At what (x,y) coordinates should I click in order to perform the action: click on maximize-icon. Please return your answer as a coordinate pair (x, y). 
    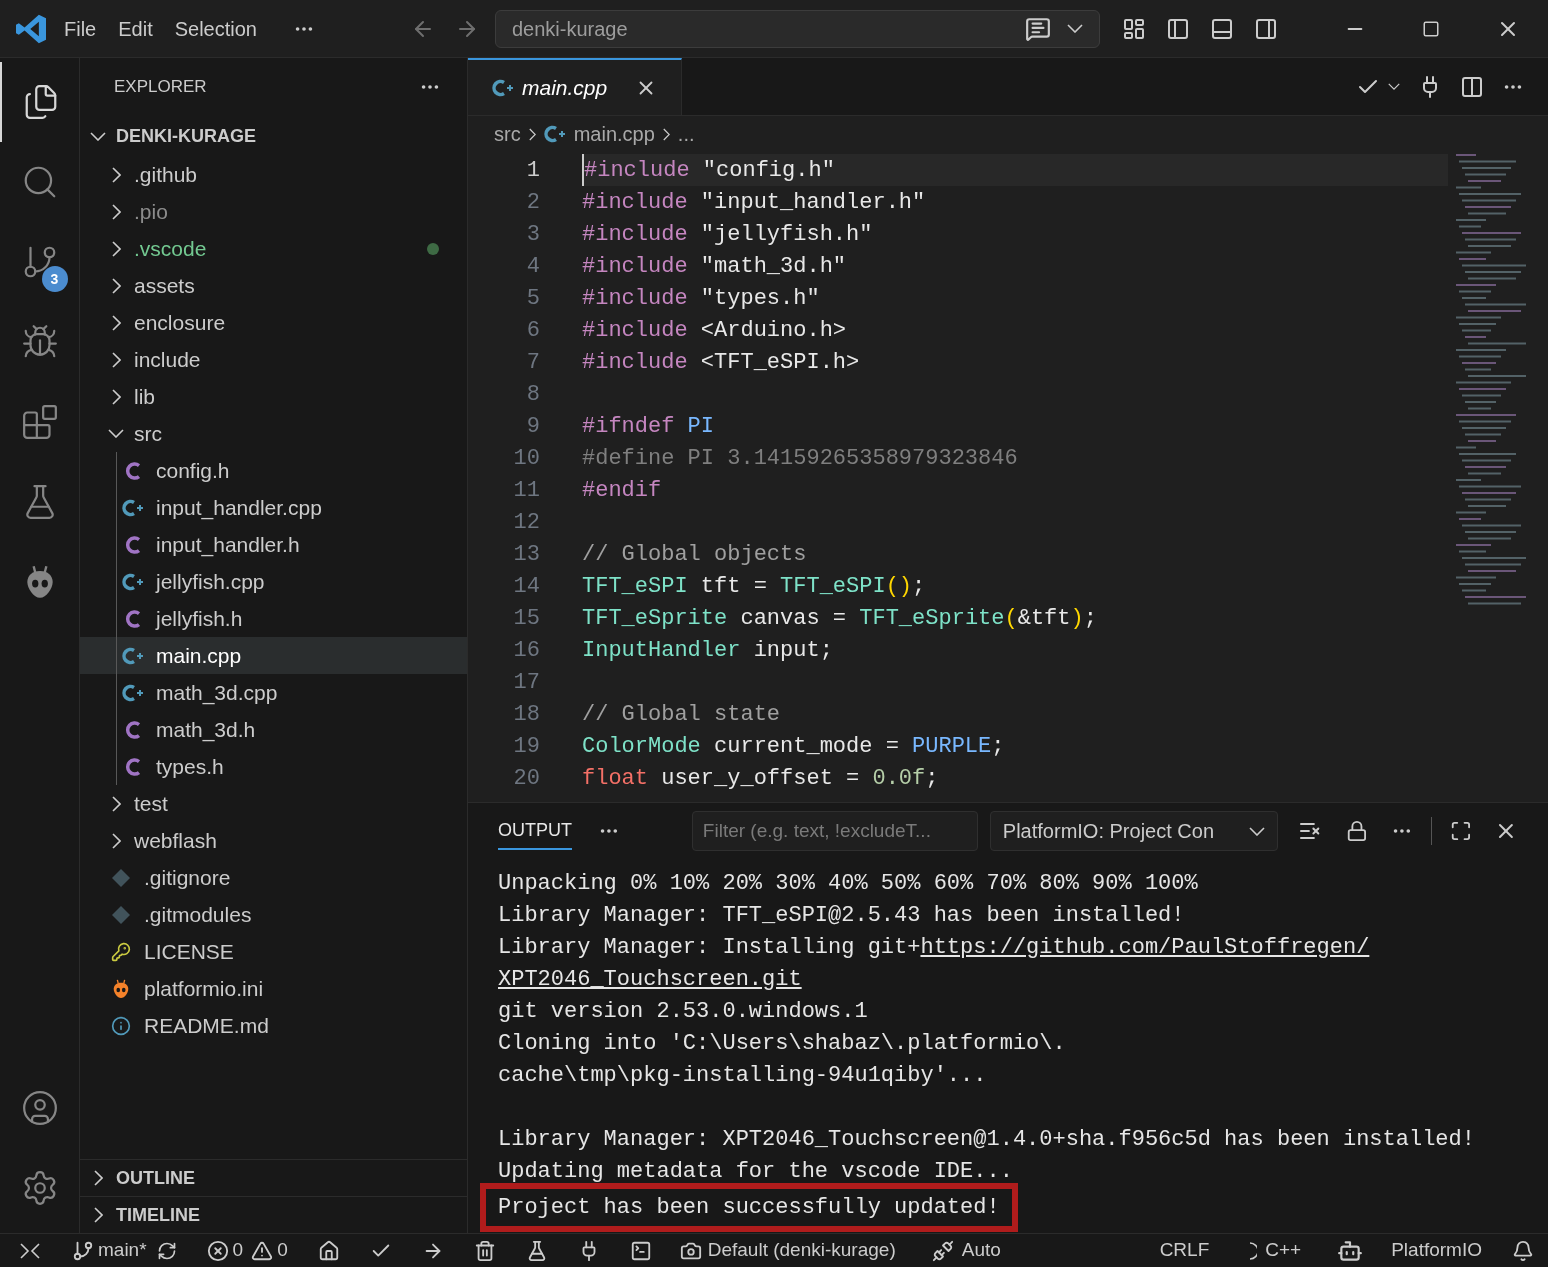
    Looking at the image, I should click on (1431, 28).